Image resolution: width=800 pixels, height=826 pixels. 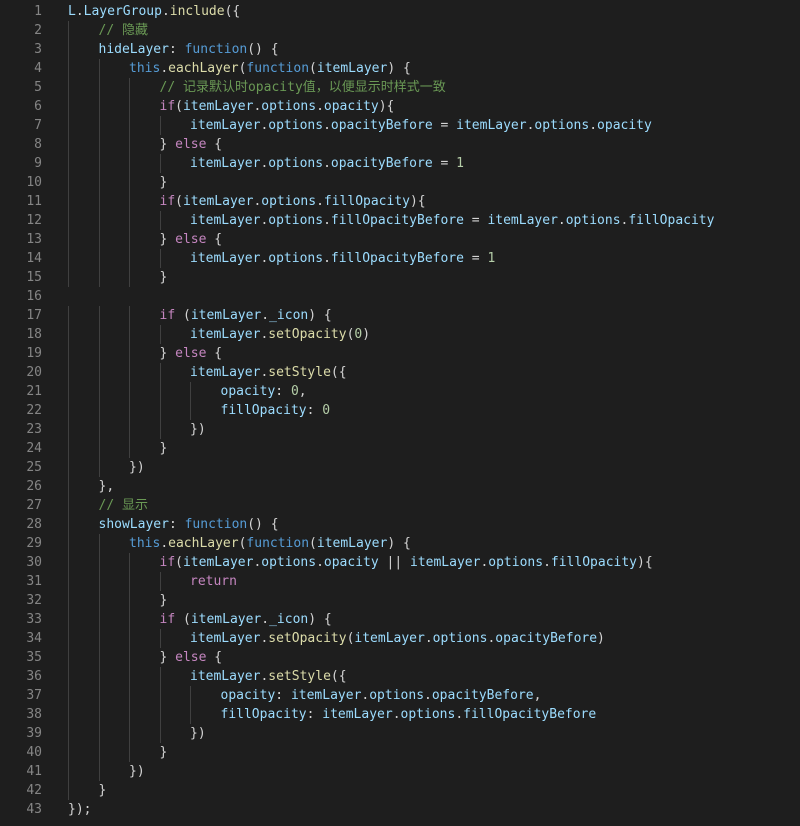 What do you see at coordinates (400, 106) in the screenshot?
I see `code-line: 6 if(itemLayer.options.opacity){` at bounding box center [400, 106].